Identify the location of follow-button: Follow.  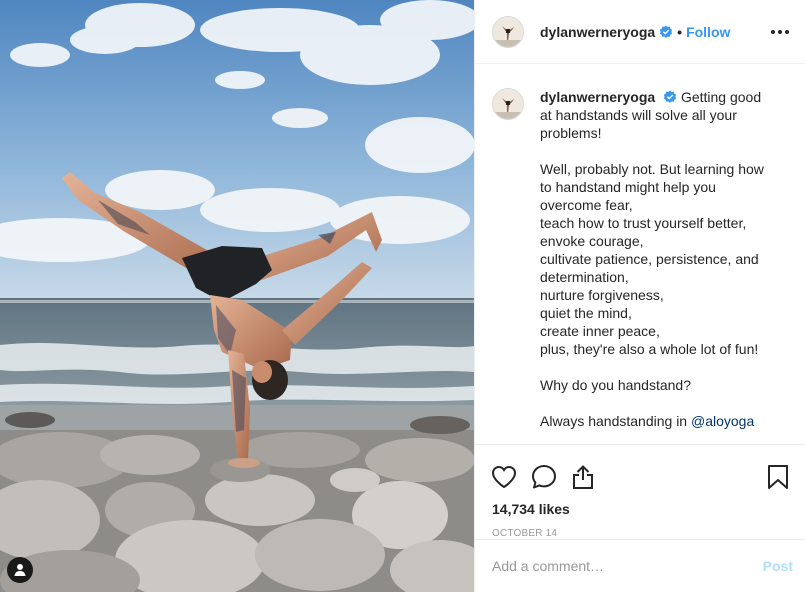
(708, 32).